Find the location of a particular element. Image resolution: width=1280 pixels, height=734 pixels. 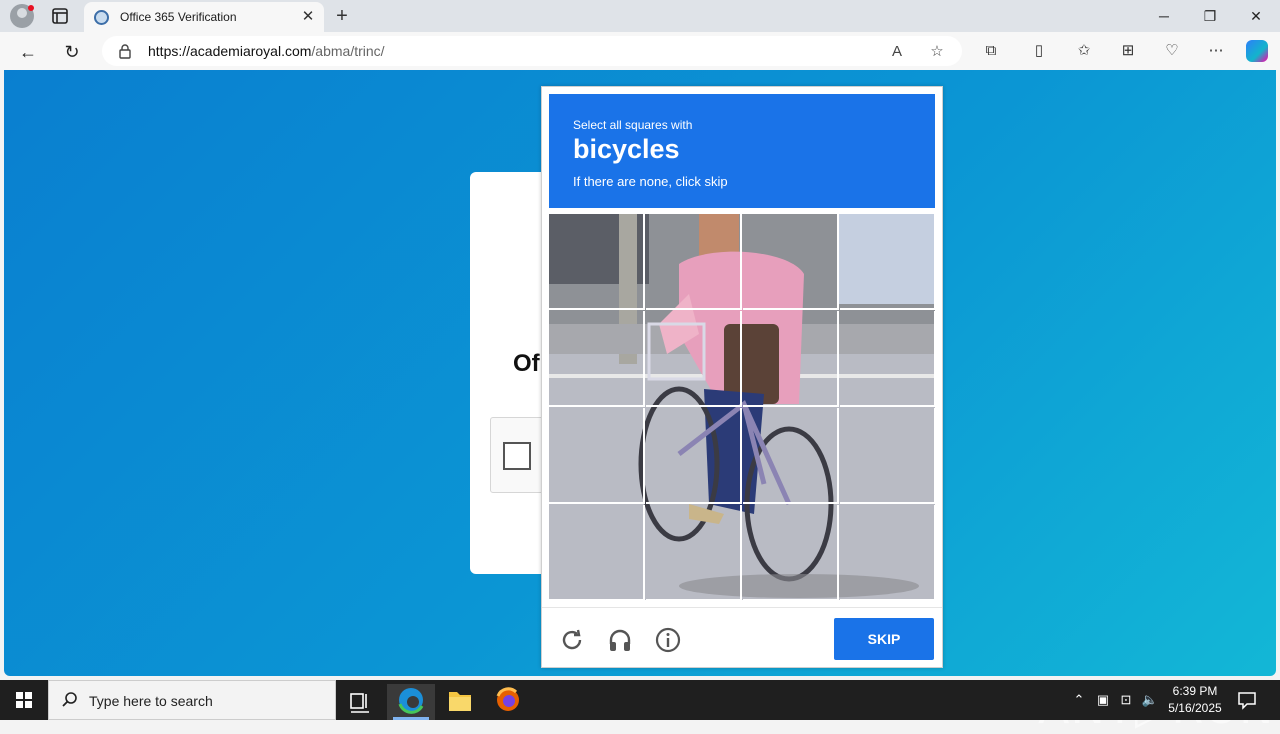

taskbar-search: Type here to search is located at coordinates (192, 700).